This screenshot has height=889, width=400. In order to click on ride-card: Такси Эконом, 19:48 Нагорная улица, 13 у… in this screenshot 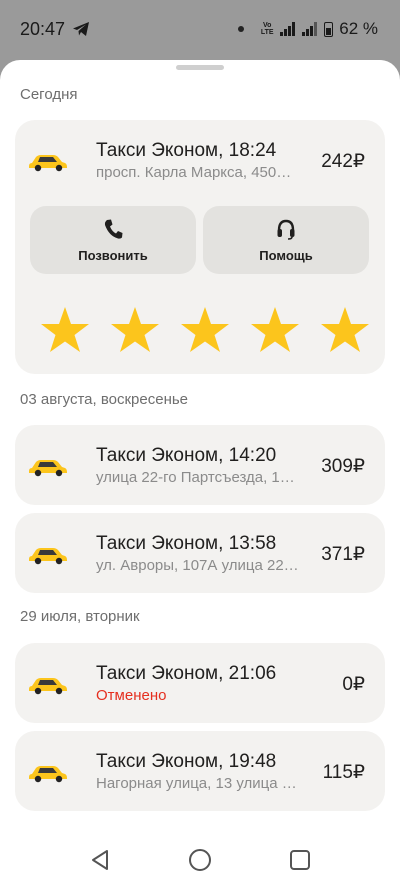, I will do `click(200, 771)`.